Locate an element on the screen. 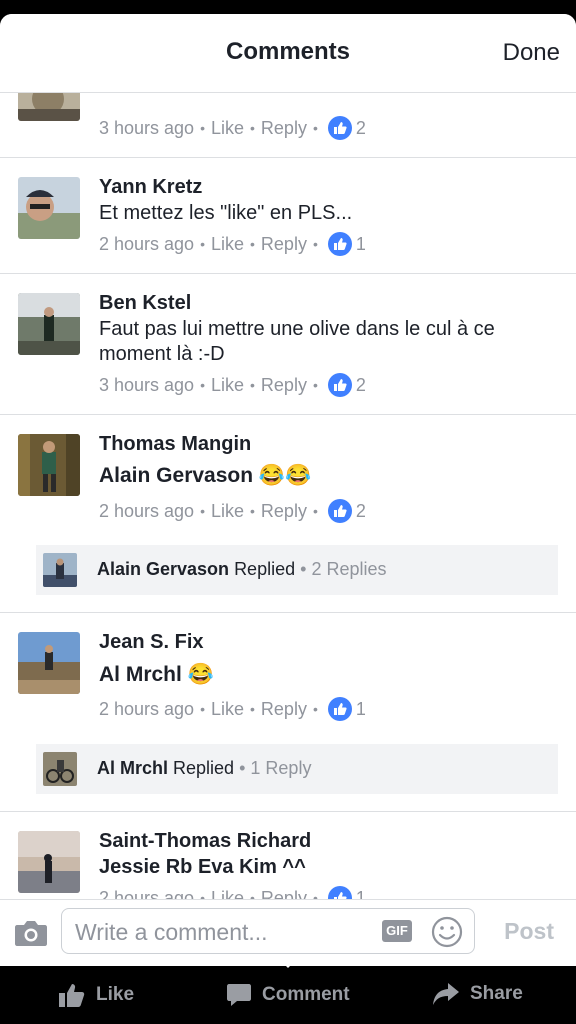 The height and width of the screenshot is (1024, 576). comment-input: Write a comment... GIF is located at coordinates (268, 931).